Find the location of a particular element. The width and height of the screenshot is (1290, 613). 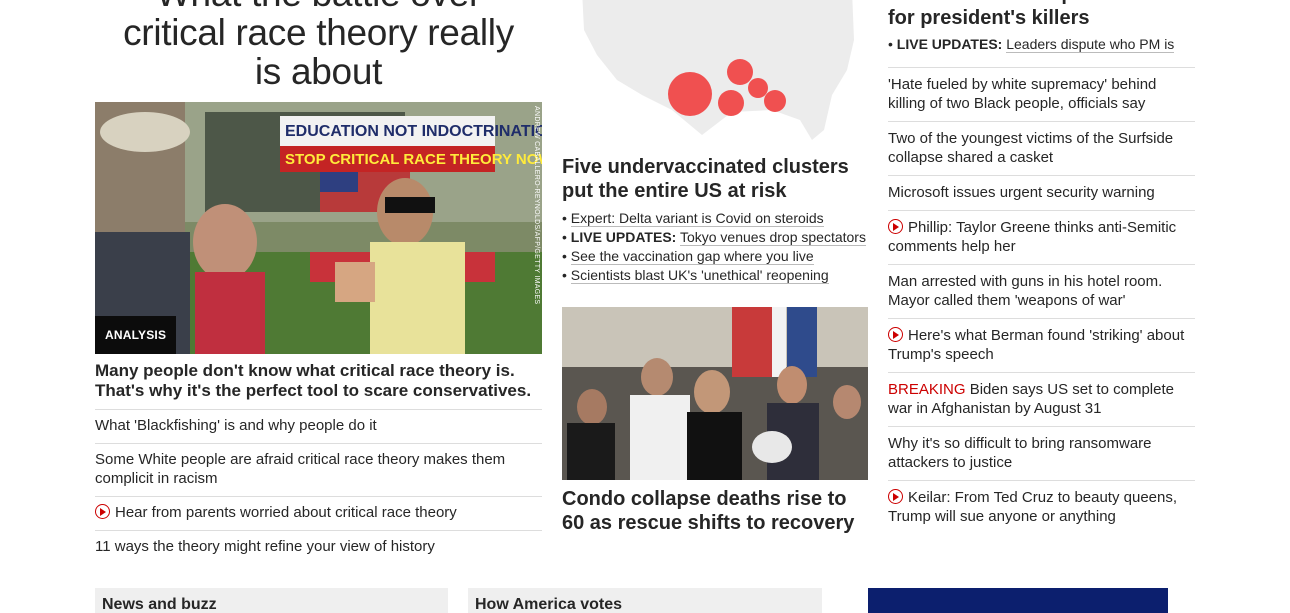

us-map-graphic is located at coordinates (715, 74).